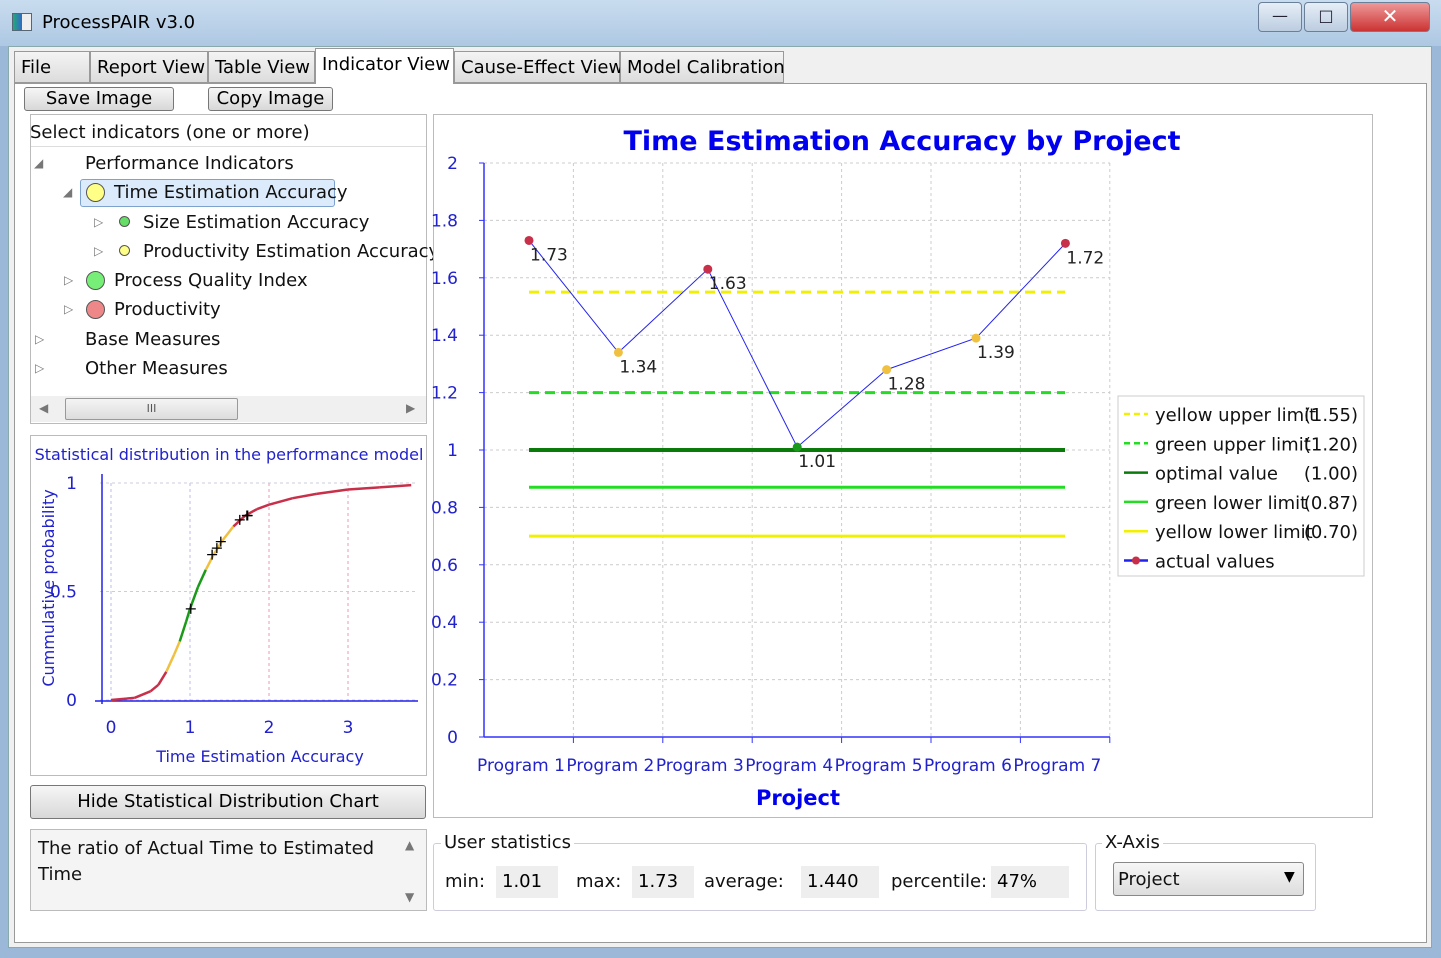 This screenshot has height=958, width=1441. I want to click on percentile-label: percentile:, so click(939, 881).